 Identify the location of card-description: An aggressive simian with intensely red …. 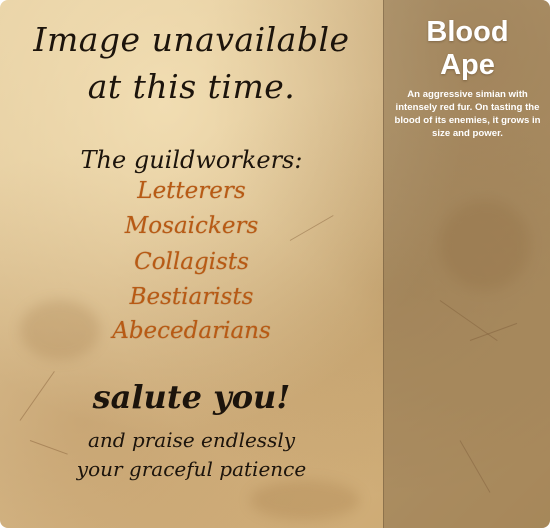
(467, 114).